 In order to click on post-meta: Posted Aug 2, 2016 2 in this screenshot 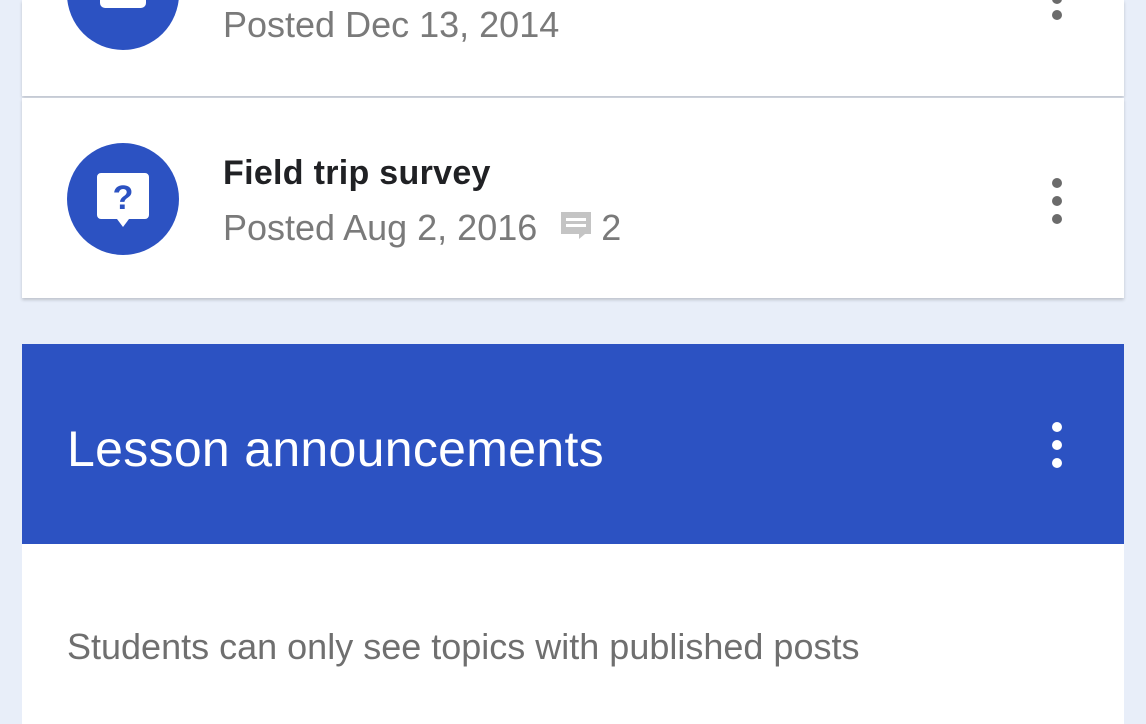, I will do `click(422, 228)`.